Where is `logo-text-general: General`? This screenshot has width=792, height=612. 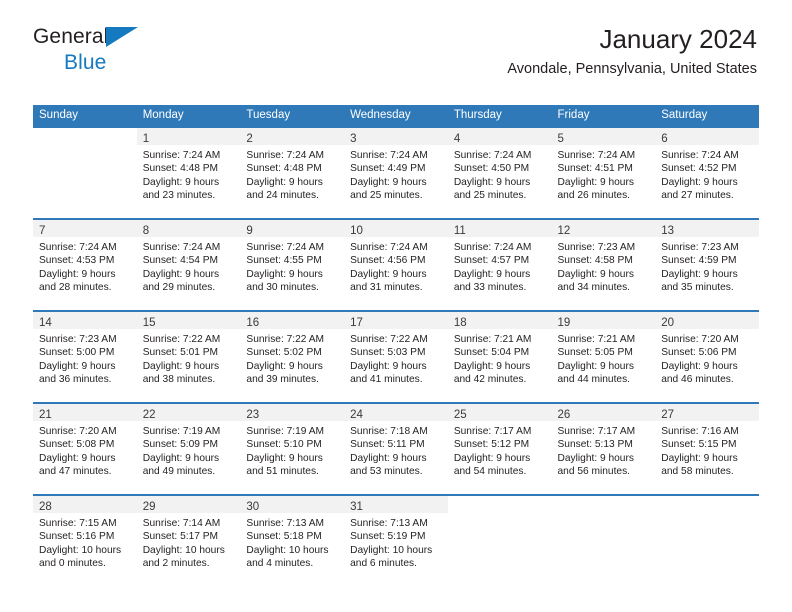
logo-text-general: General is located at coordinates (71, 36).